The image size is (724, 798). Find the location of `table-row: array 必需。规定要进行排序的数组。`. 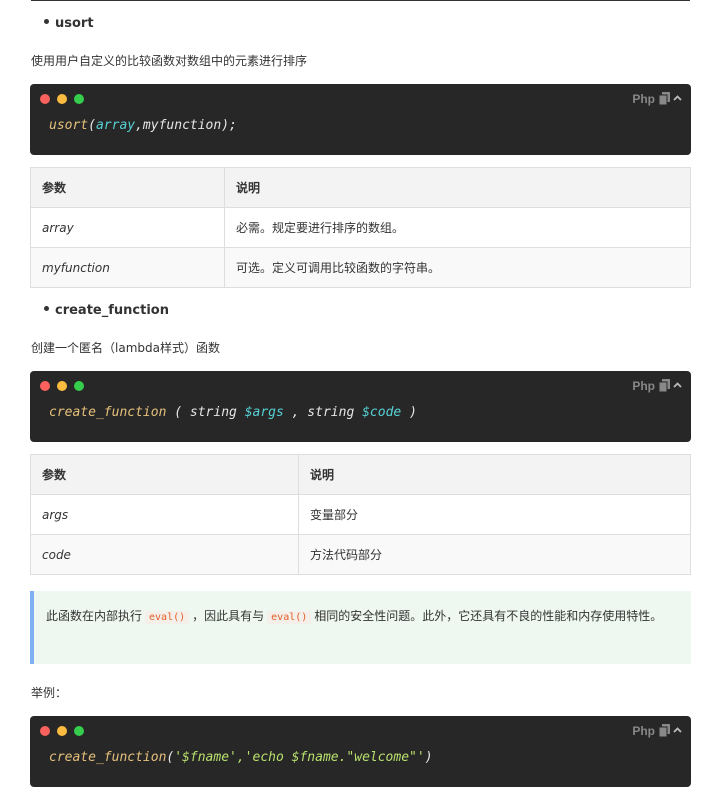

table-row: array 必需。规定要进行排序的数组。 is located at coordinates (360, 227).